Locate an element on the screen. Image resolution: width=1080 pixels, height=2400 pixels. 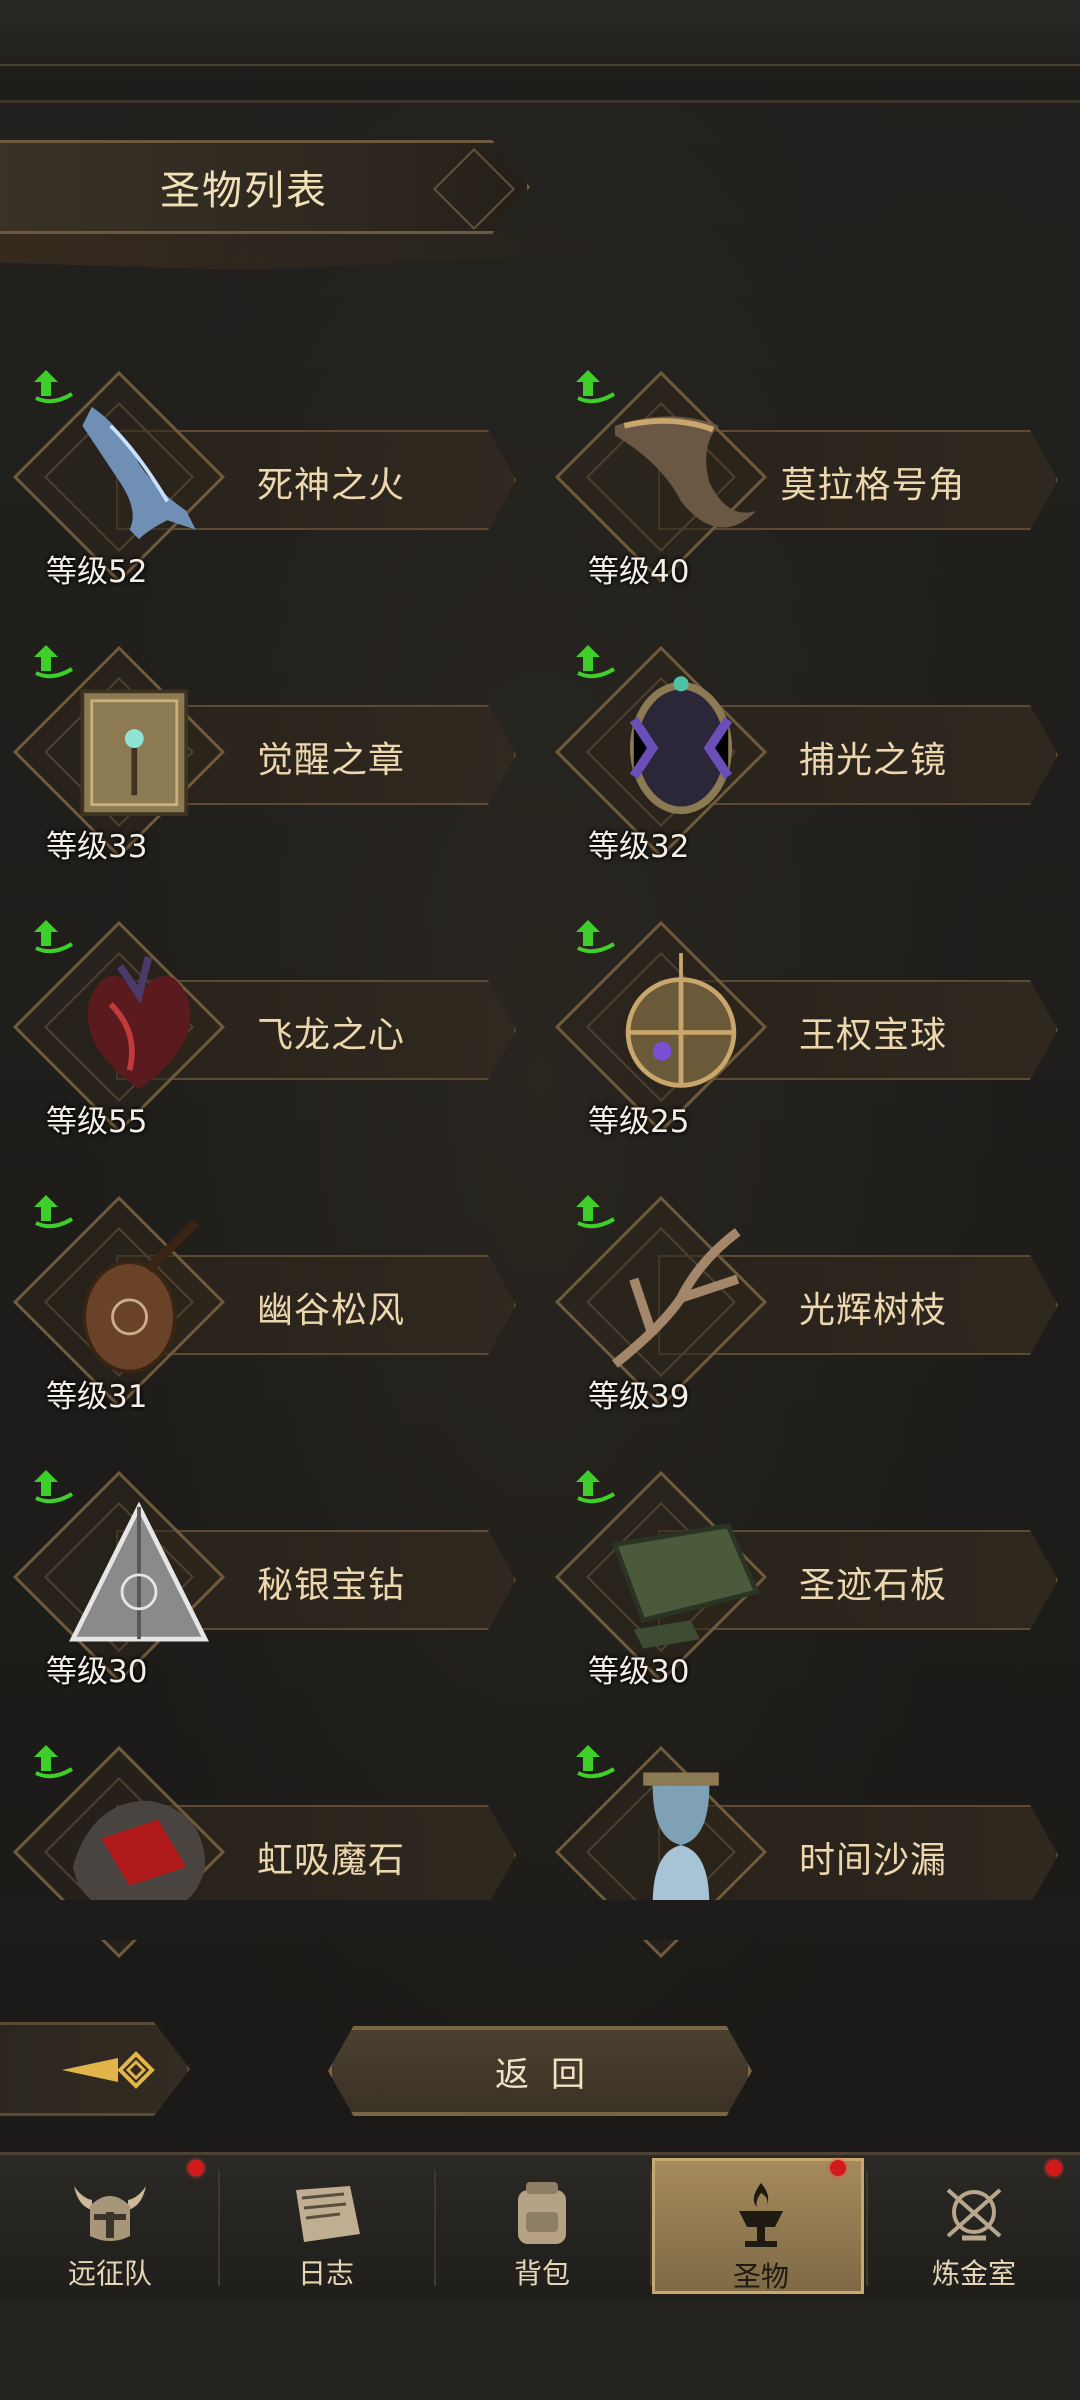
relic-name: 死神之火 is located at coordinates (330, 485).